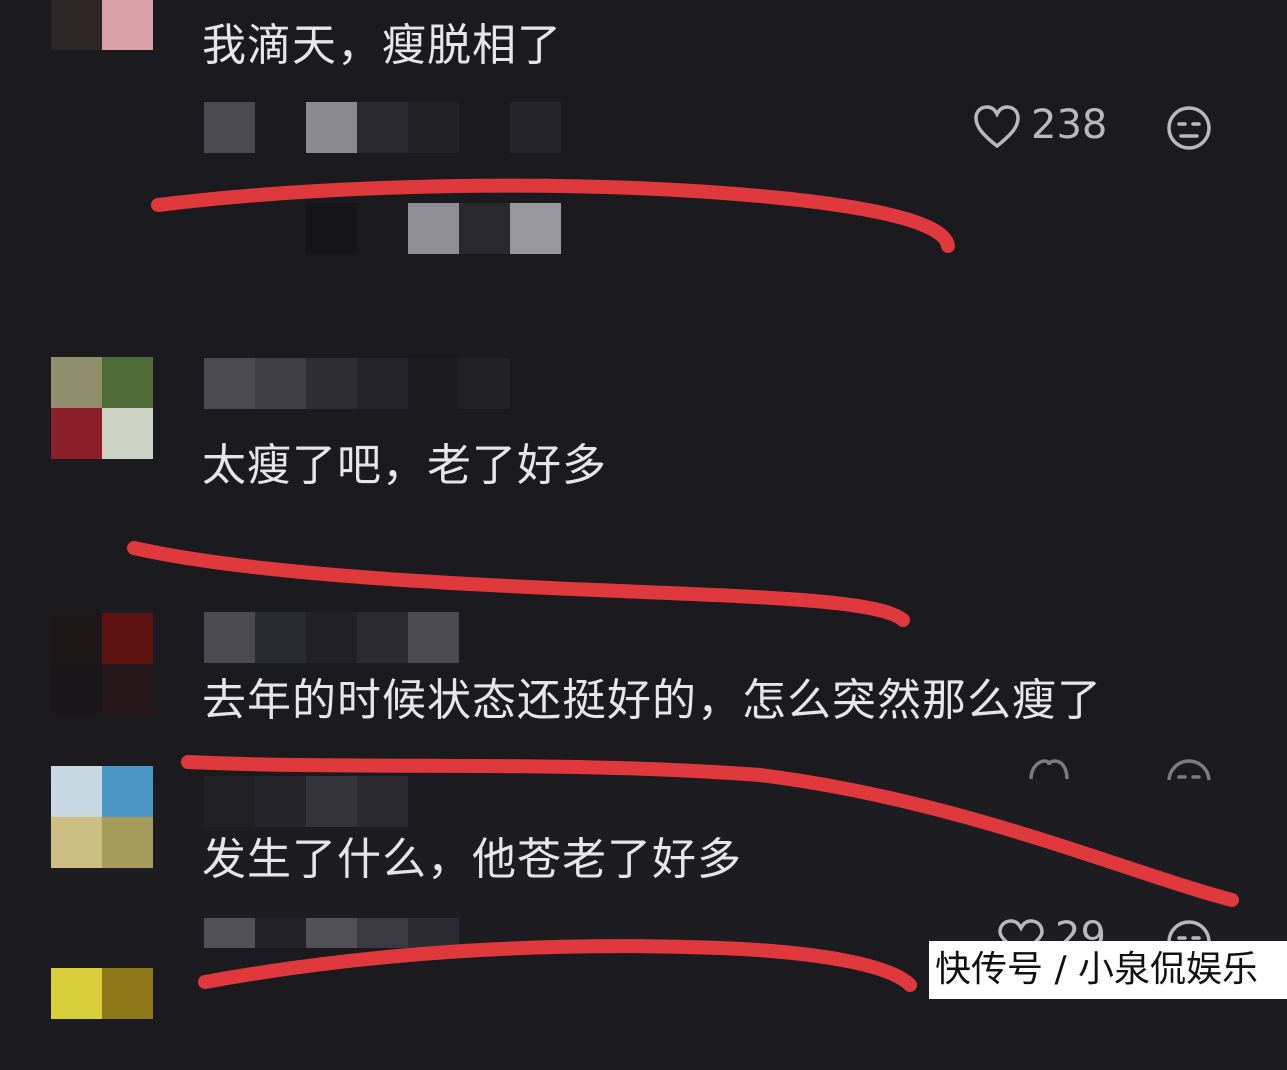 The width and height of the screenshot is (1287, 1070). What do you see at coordinates (384, 228) in the screenshot?
I see `reply-mosaic` at bounding box center [384, 228].